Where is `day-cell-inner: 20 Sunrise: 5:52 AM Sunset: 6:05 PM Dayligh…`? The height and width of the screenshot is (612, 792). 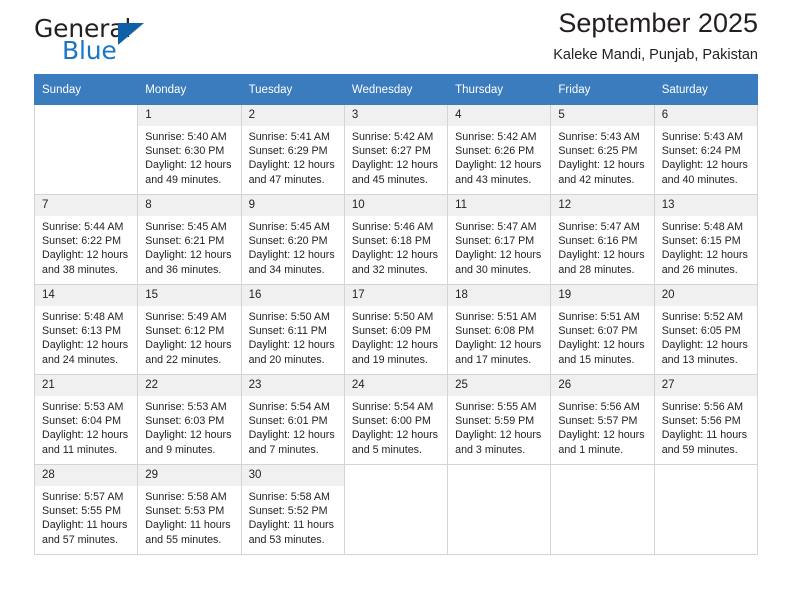
day-cell-inner: 20 Sunrise: 5:52 AM Sunset: 6:05 PM Dayligh… is located at coordinates (705, 329).